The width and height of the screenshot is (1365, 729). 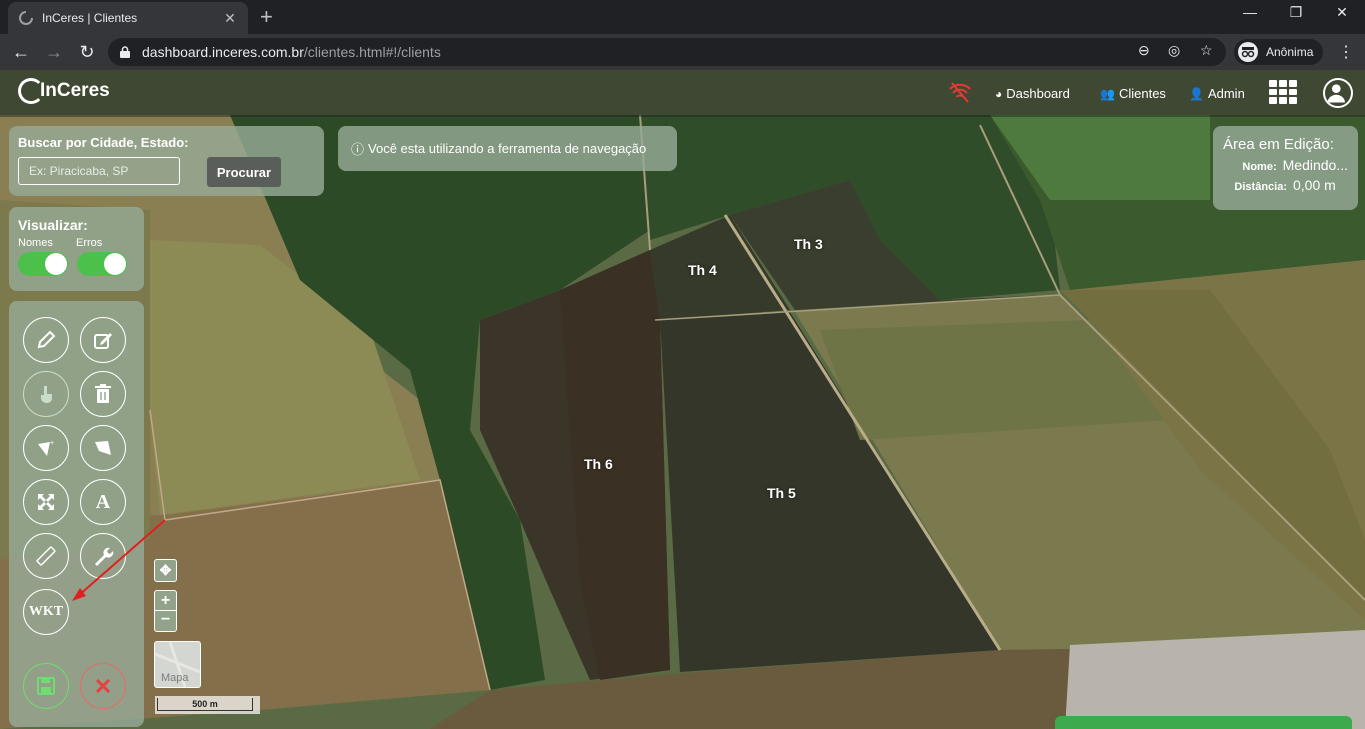 I want to click on scale-bar: 500 m, so click(x=207, y=705).